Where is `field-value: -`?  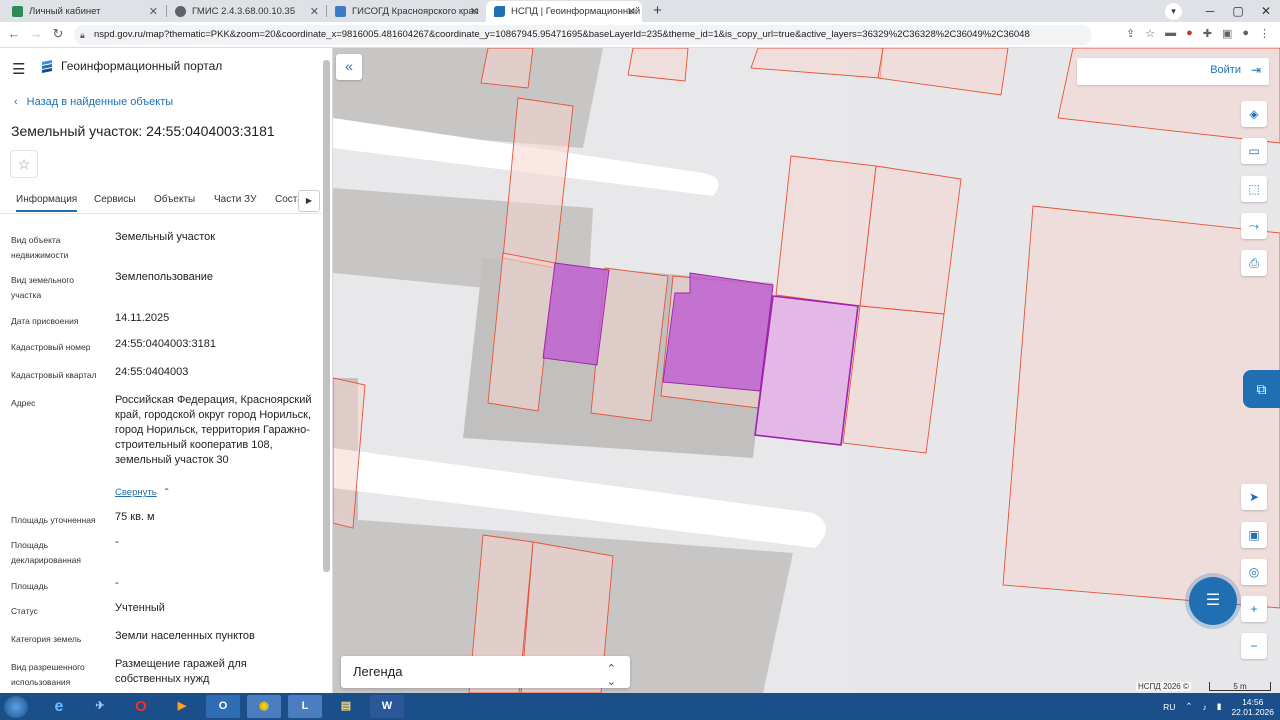 field-value: - is located at coordinates (117, 583).